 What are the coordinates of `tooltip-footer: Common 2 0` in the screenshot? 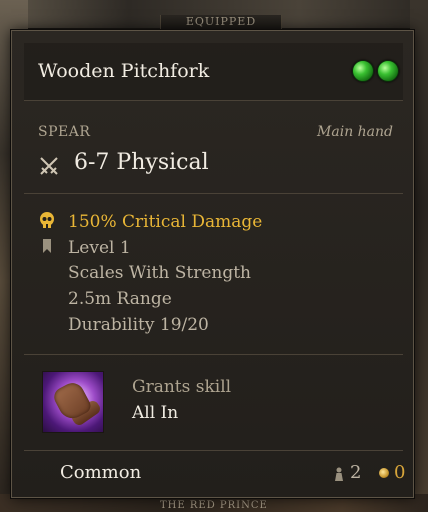 It's located at (215, 472).